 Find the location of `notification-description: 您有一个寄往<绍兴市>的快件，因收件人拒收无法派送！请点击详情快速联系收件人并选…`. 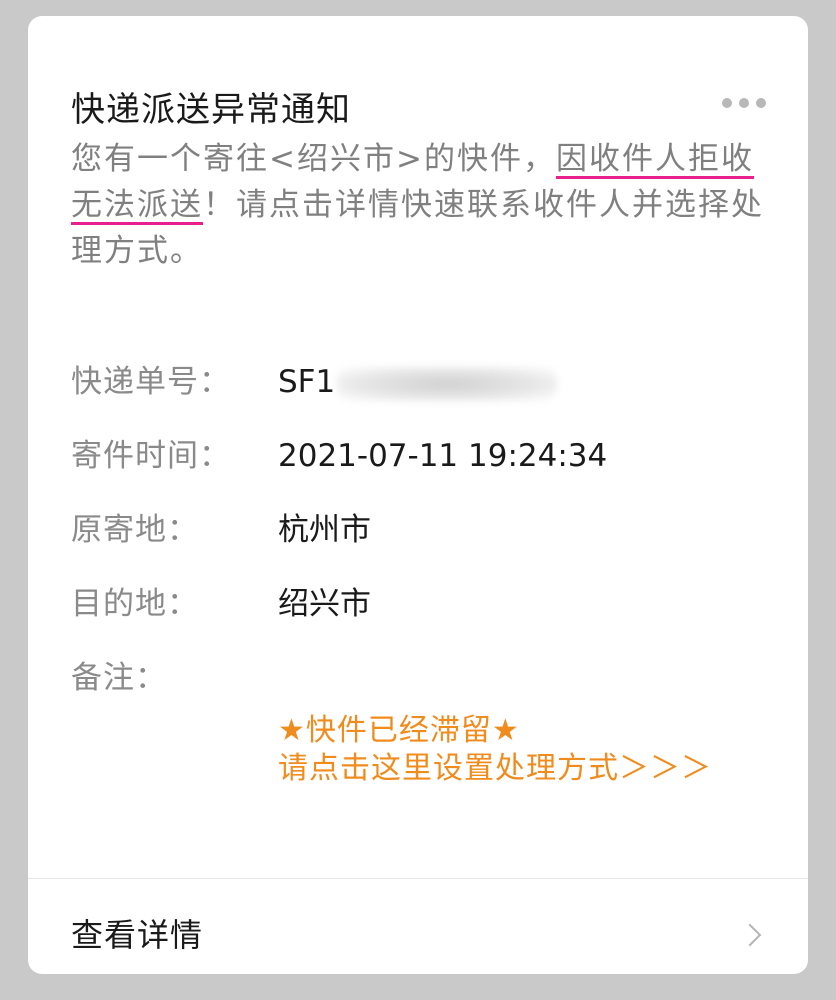

notification-description: 您有一个寄往<绍兴市>的快件，因收件人拒收无法派送！请点击详情快速联系收件人并选… is located at coordinates (421, 205).